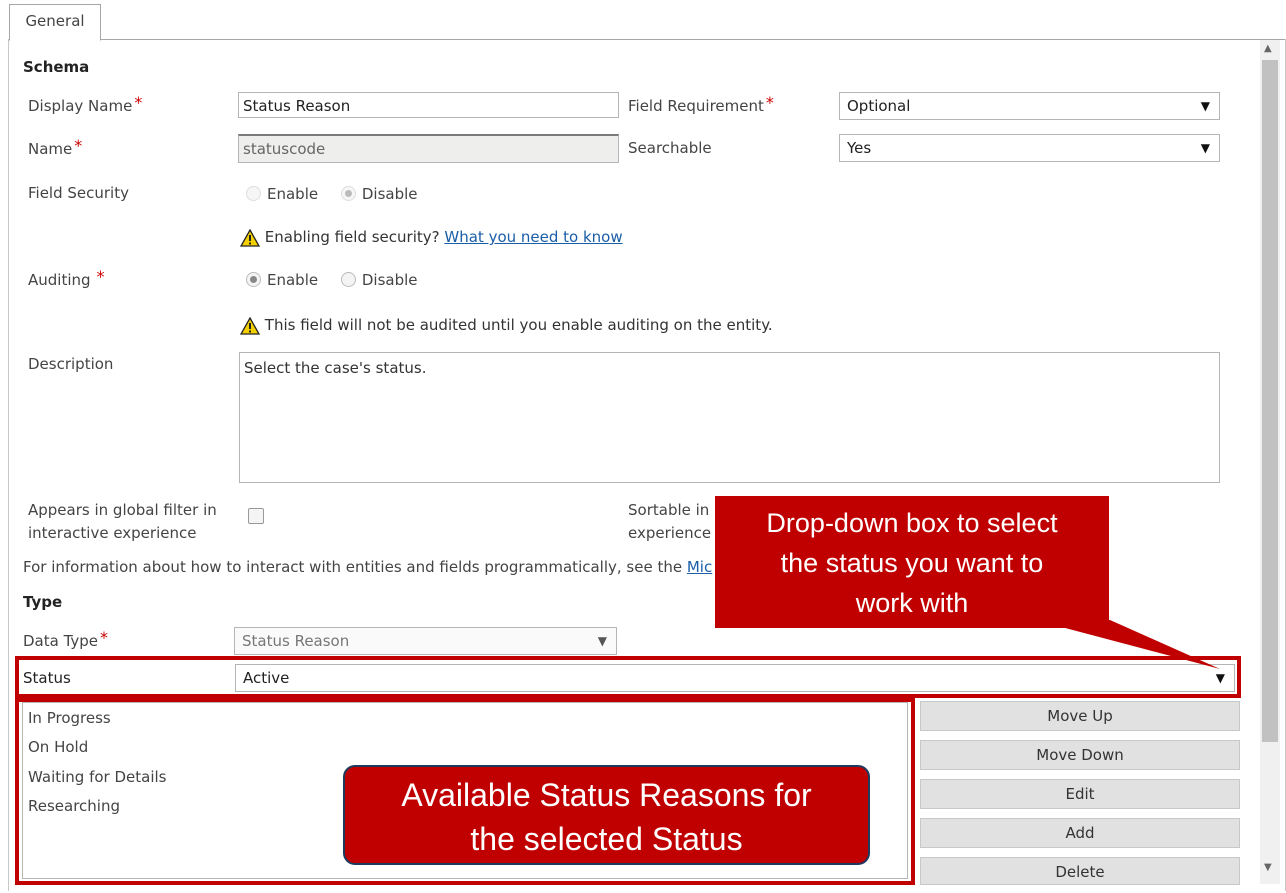 The image size is (1286, 893). I want to click on developer-docs-link: Mic, so click(699, 567).